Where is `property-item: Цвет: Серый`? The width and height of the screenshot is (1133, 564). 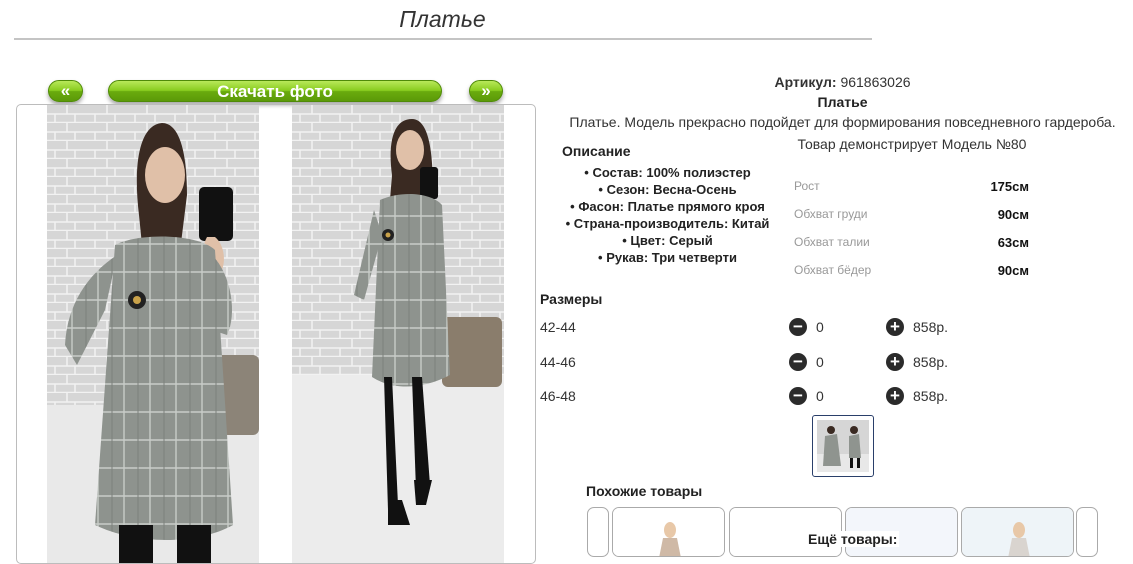
property-item: Цвет: Серый is located at coordinates (667, 240).